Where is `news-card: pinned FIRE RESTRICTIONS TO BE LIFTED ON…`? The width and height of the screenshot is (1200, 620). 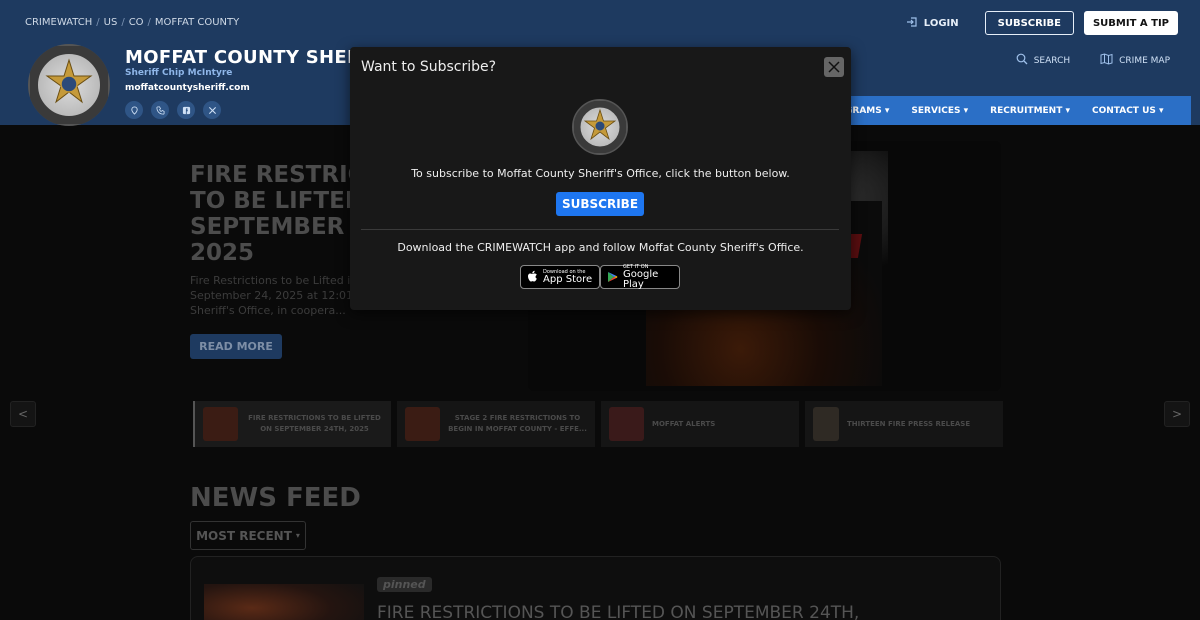
news-card: pinned FIRE RESTRICTIONS TO BE LIFTED ON… is located at coordinates (595, 588).